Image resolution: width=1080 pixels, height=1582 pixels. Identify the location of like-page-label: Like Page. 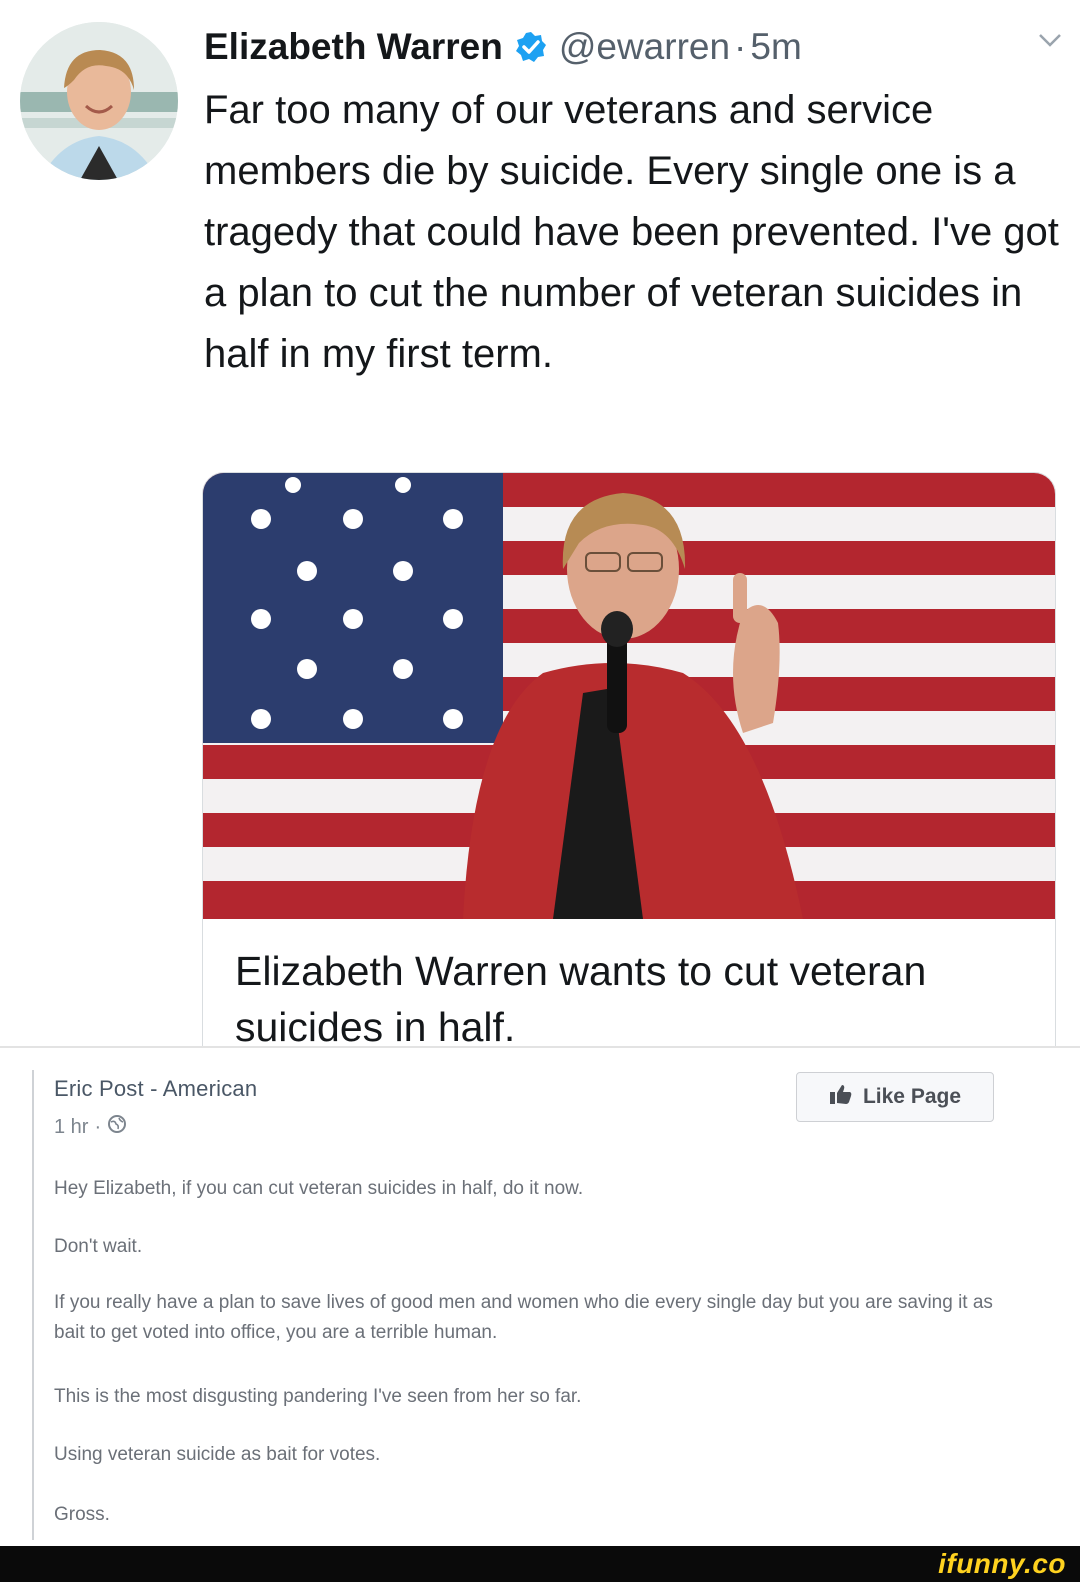
(912, 1096).